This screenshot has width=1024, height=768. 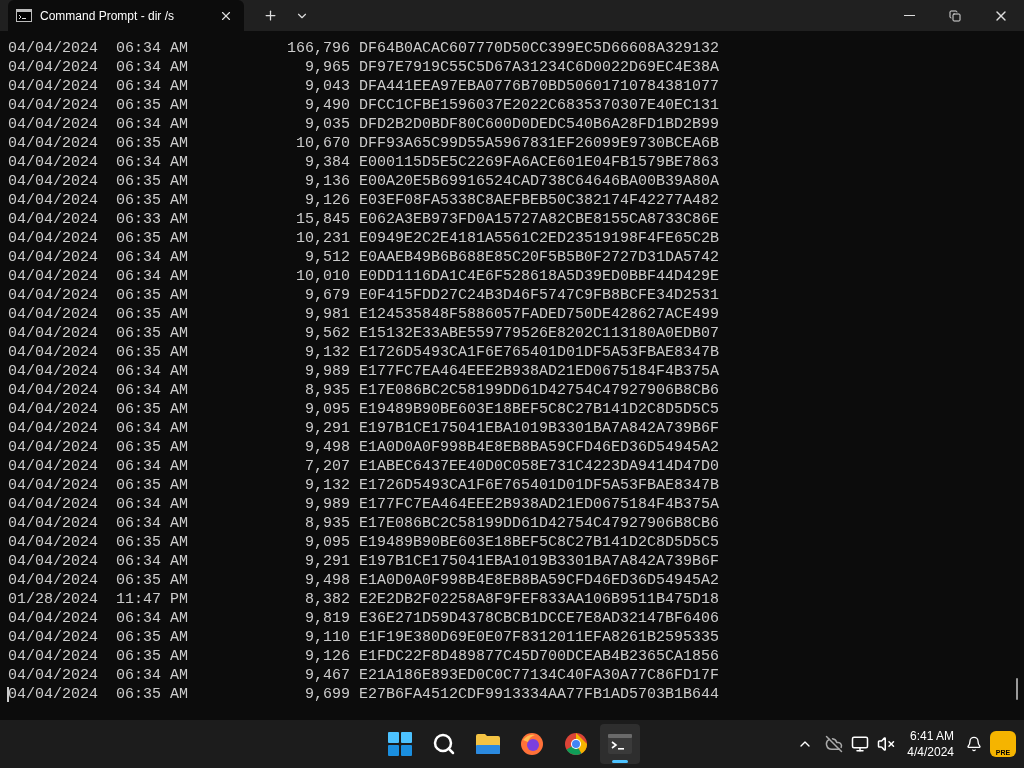 What do you see at coordinates (364, 466) in the screenshot?
I see `output-line: 04/04/2024 06:34 AM 7,207 E1ABEC6437EE40D0C058E731C4223DA9414D47D0` at bounding box center [364, 466].